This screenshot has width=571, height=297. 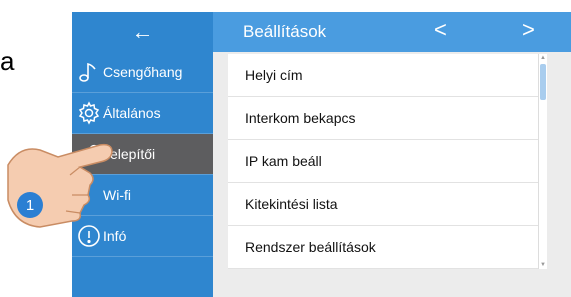 I want to click on back-arrow-icon: ←, so click(x=142, y=31).